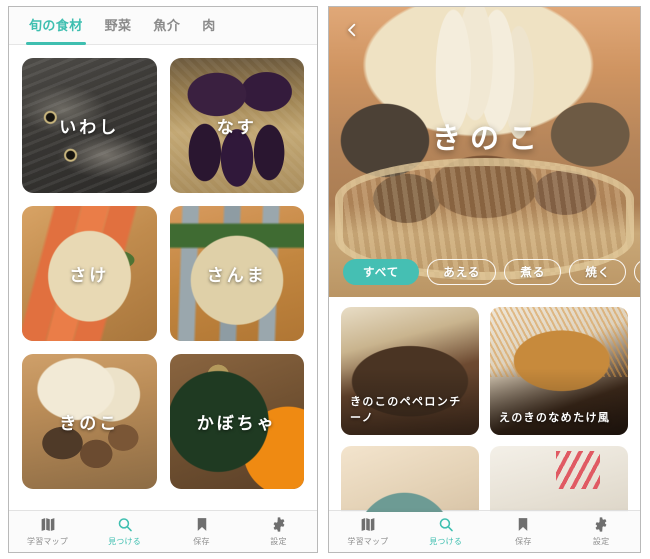  Describe the element at coordinates (637, 272) in the screenshot. I see `chip-itameru: 炒める` at that location.